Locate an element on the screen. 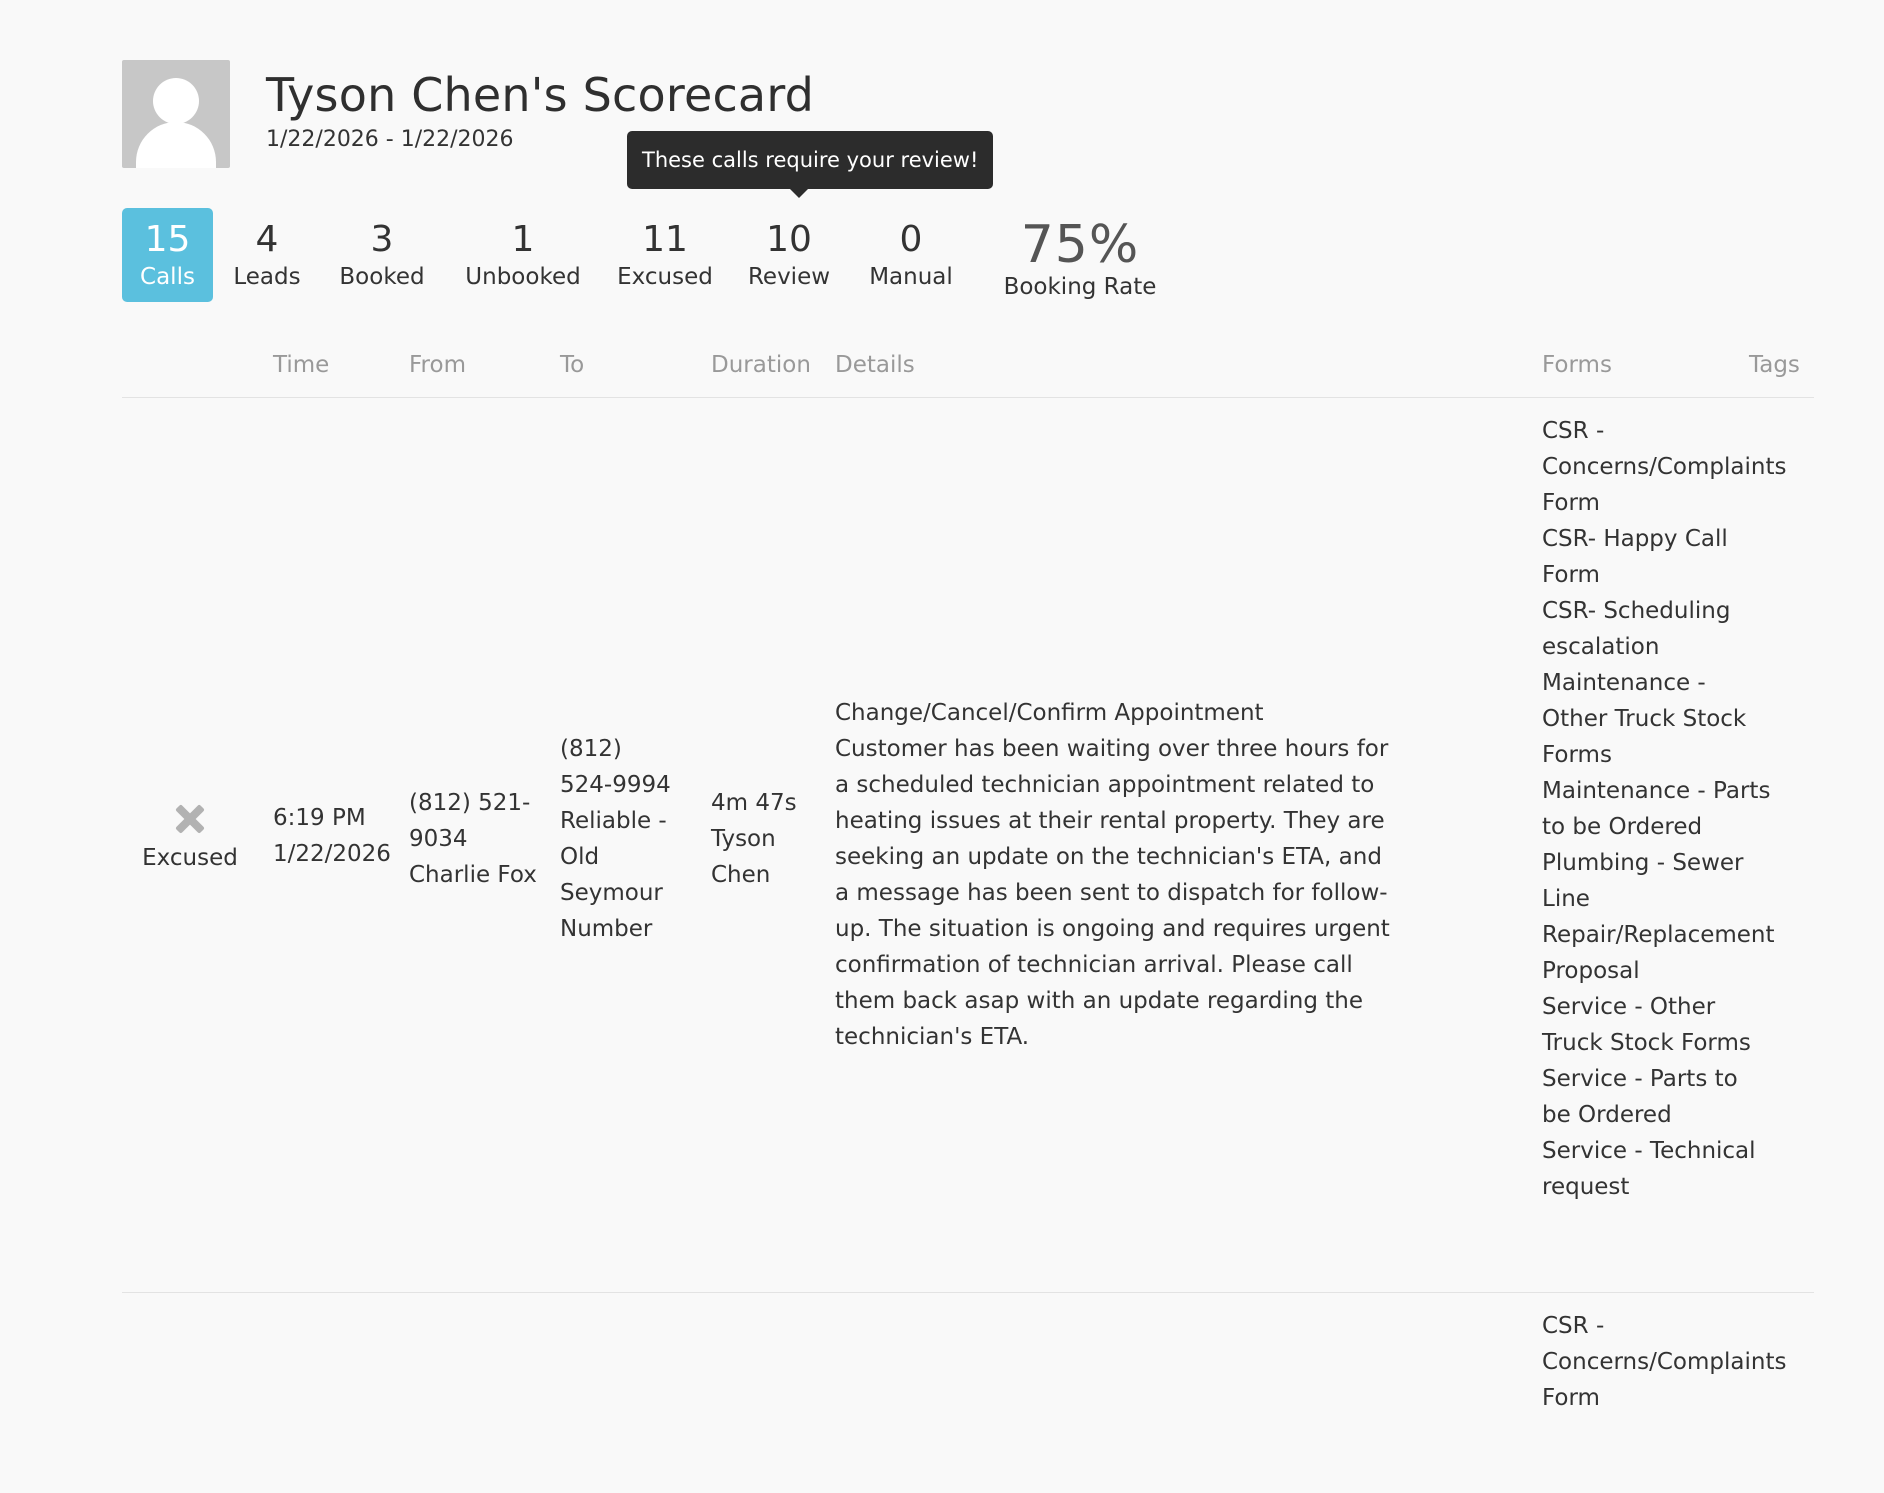 The width and height of the screenshot is (1884, 1493). stat-value: 3 is located at coordinates (382, 239).